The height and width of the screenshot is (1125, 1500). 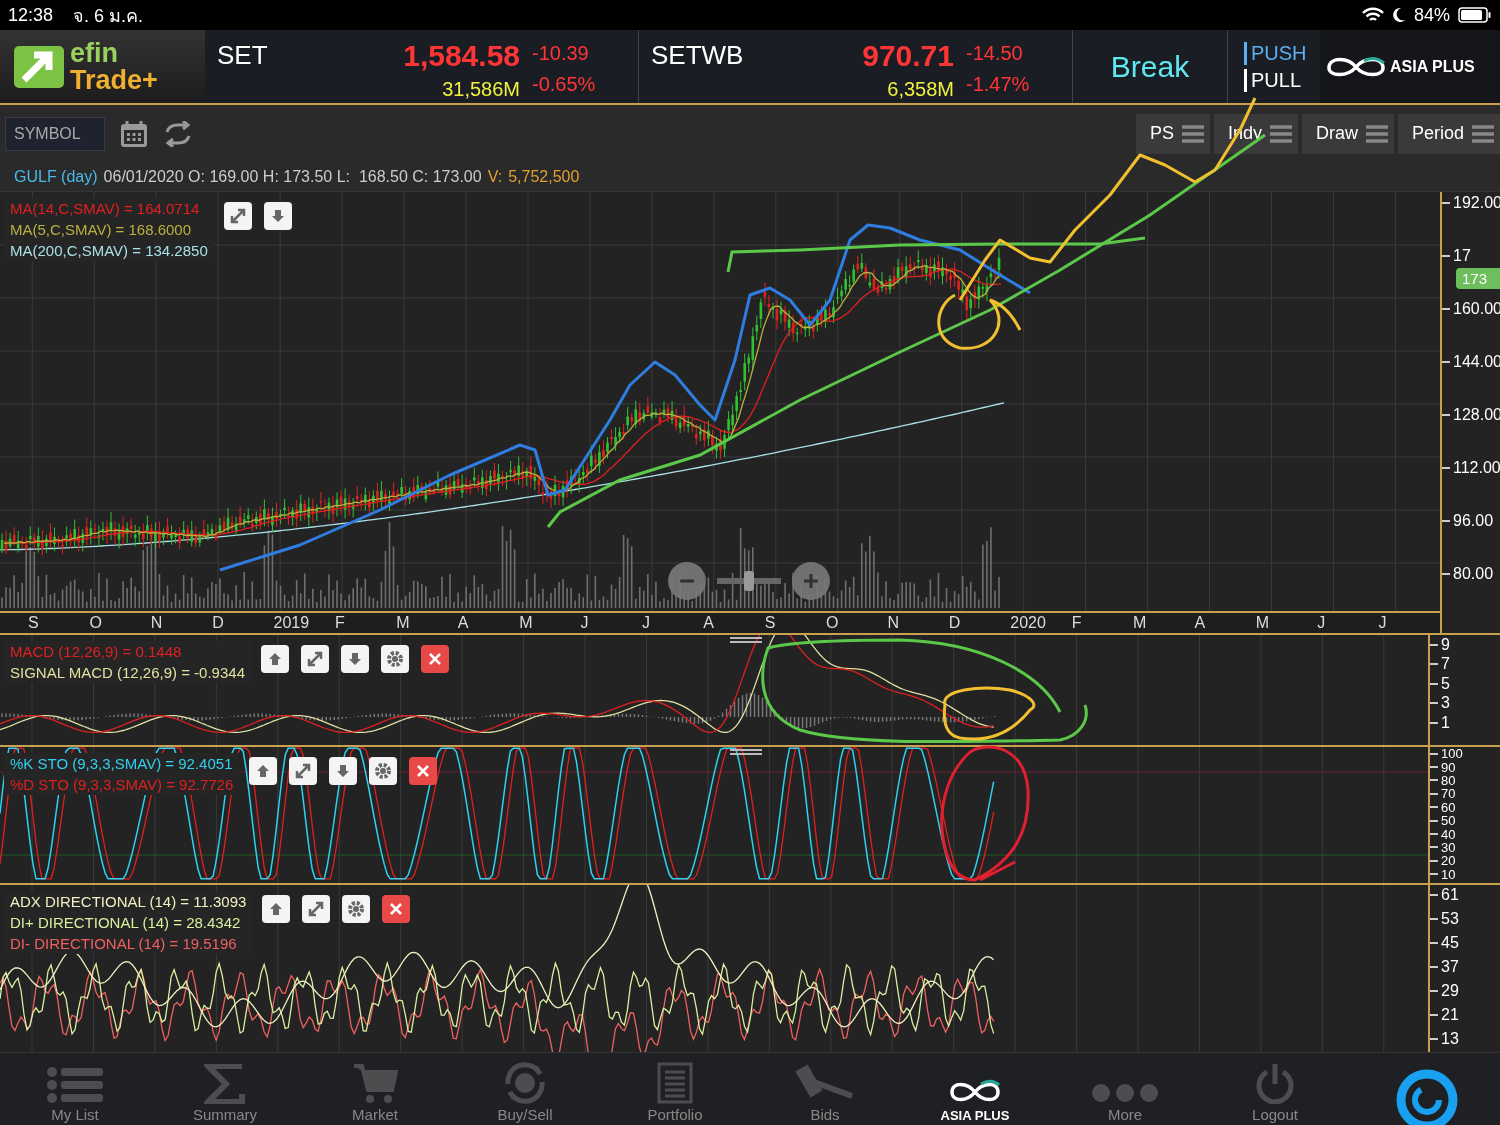 I want to click on zoom-in-button, so click(x=811, y=581).